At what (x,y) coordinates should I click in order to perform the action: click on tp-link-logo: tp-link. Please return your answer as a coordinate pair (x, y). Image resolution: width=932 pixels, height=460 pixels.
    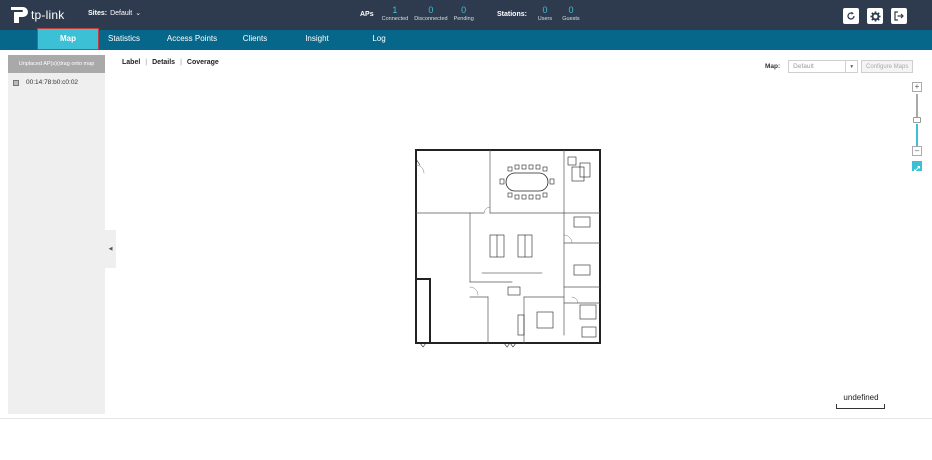
    Looking at the image, I should click on (36, 15).